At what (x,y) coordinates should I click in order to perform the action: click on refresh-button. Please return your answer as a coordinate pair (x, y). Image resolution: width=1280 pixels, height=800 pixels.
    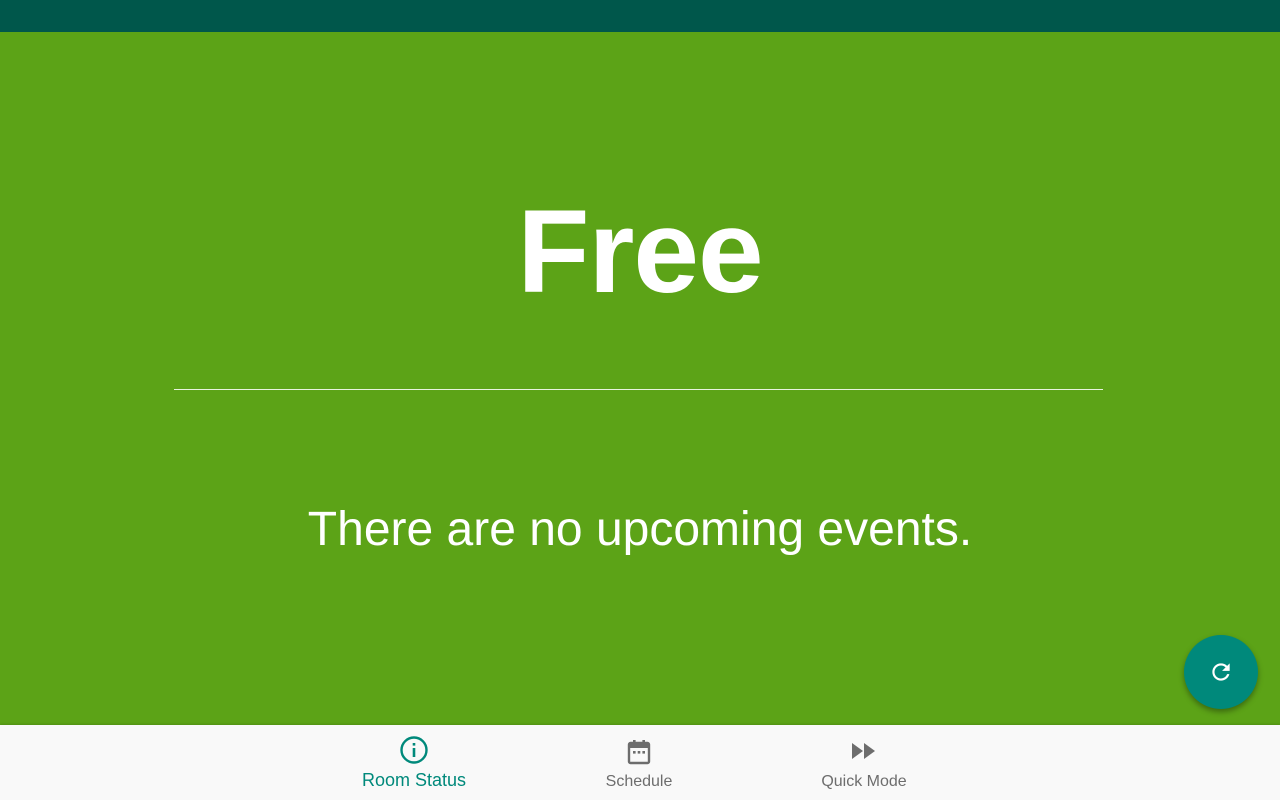
    Looking at the image, I should click on (1221, 672).